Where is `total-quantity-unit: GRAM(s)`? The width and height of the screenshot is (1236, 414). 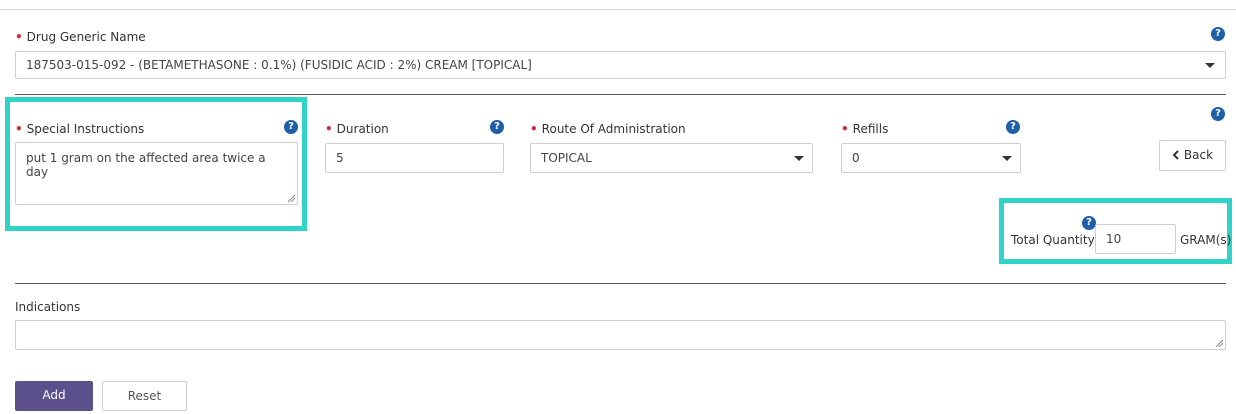 total-quantity-unit: GRAM(s) is located at coordinates (1206, 240).